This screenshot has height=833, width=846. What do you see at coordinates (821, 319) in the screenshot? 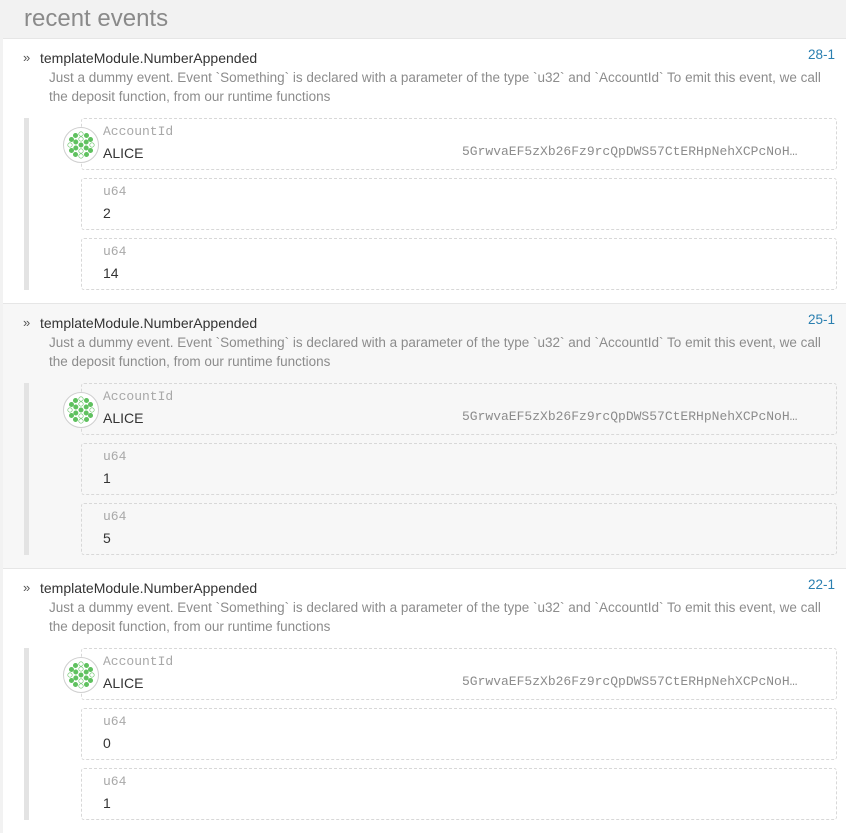
I see `event-id-link: 25-1` at bounding box center [821, 319].